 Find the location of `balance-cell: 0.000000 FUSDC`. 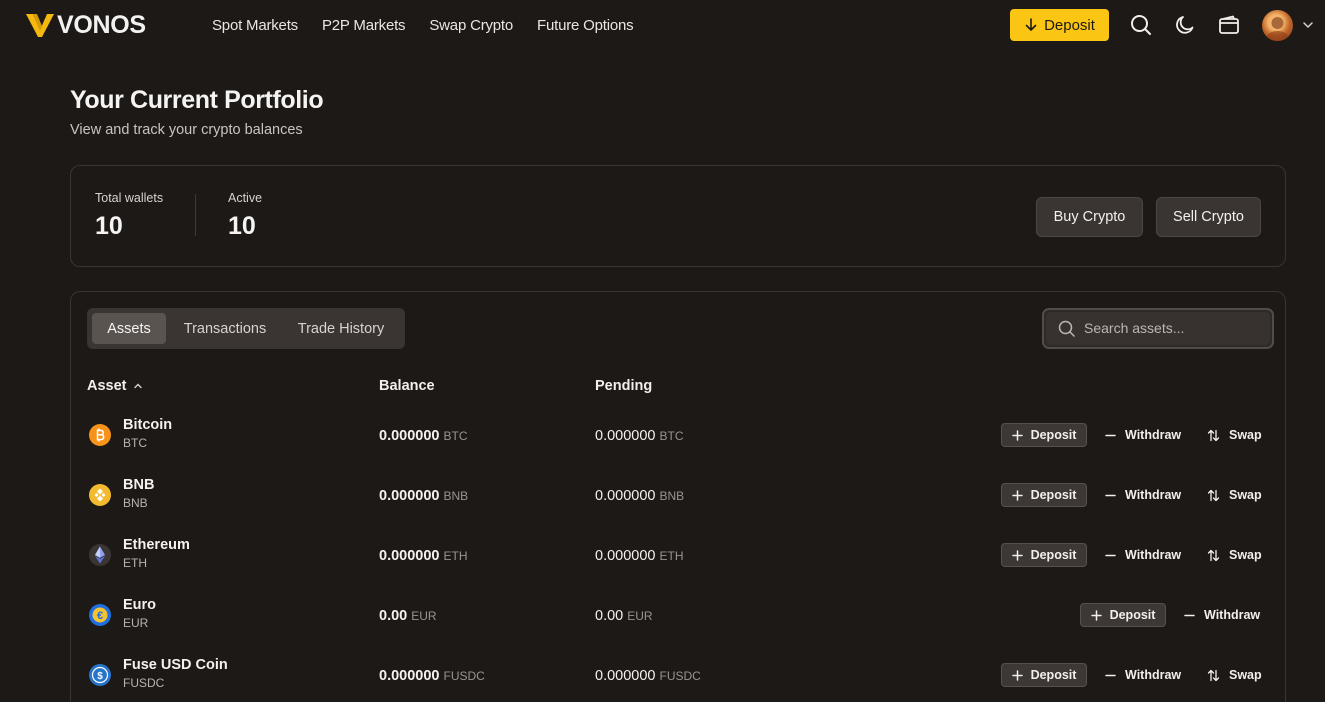

balance-cell: 0.000000 FUSDC is located at coordinates (432, 676).